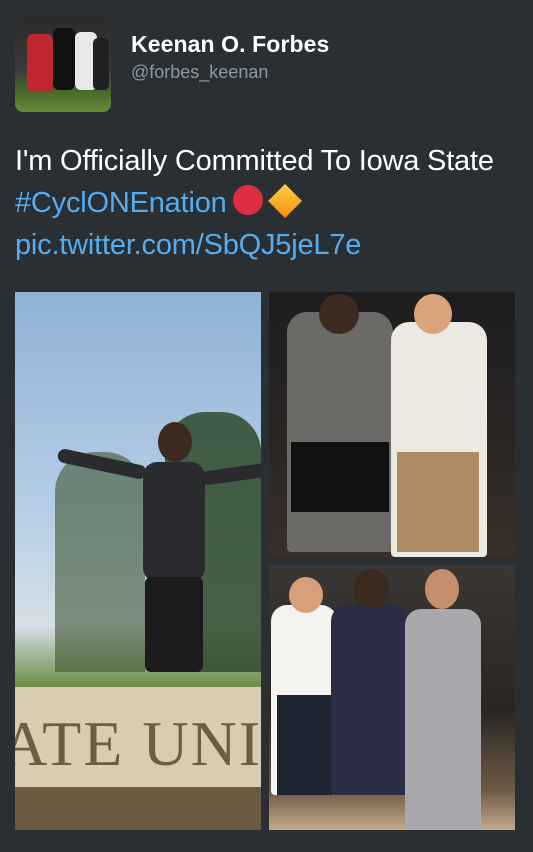 The height and width of the screenshot is (852, 533). I want to click on photo-person-legs, so click(174, 624).